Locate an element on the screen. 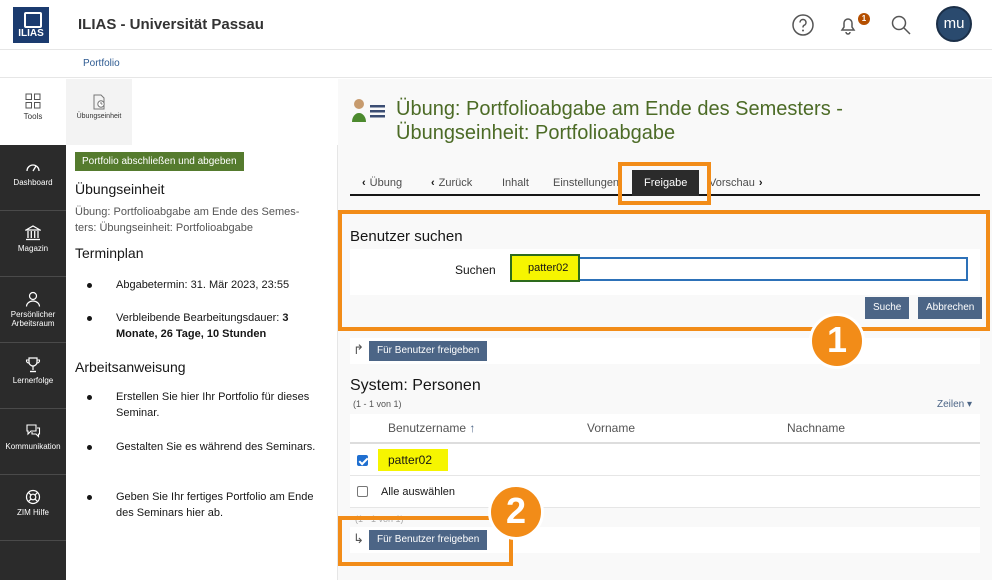  help-icon is located at coordinates (803, 25).